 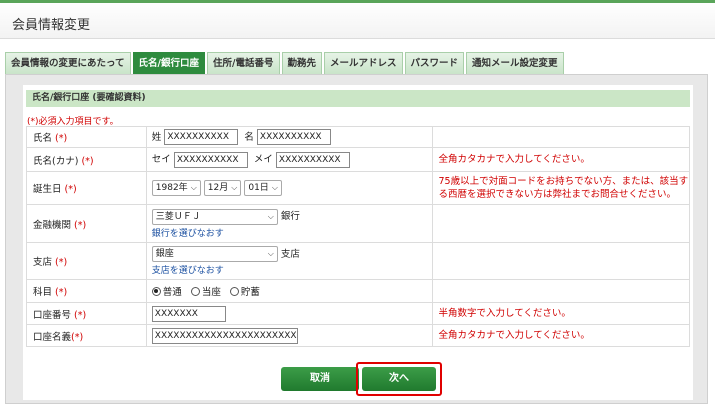 What do you see at coordinates (250, 292) in the screenshot?
I see `radio-savings-label: 貯蓄` at bounding box center [250, 292].